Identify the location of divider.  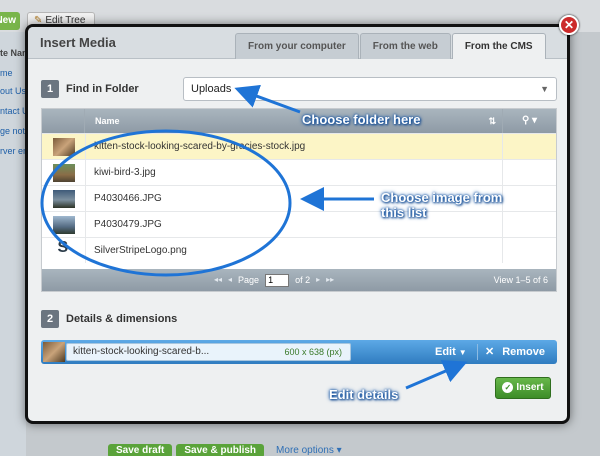
(477, 352).